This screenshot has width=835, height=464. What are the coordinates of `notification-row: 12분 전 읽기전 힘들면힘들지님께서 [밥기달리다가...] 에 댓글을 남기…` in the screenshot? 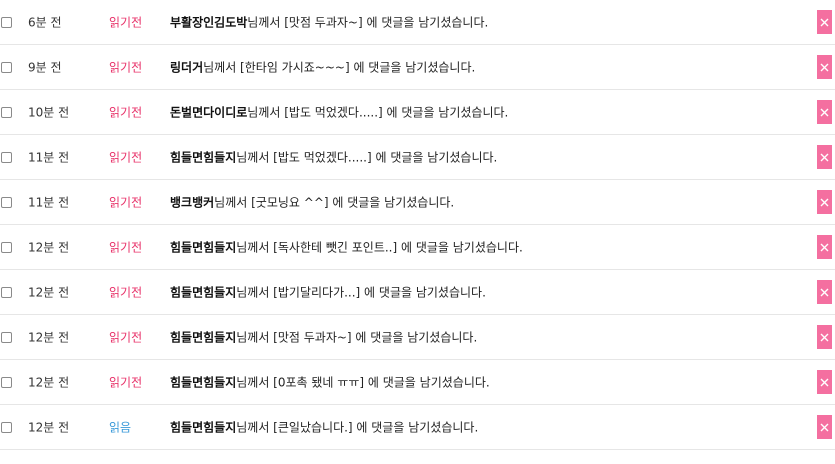 It's located at (417, 292).